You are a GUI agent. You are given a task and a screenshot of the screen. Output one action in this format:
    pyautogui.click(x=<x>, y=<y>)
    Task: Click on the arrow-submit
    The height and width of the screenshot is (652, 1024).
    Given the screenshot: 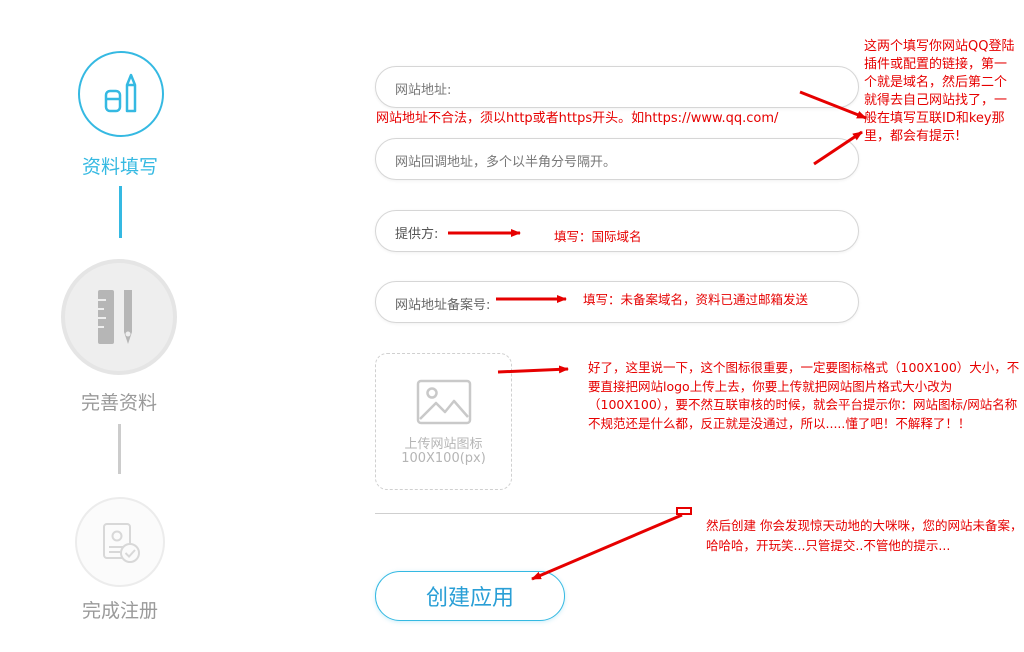 What is the action you would take?
    pyautogui.click(x=607, y=547)
    